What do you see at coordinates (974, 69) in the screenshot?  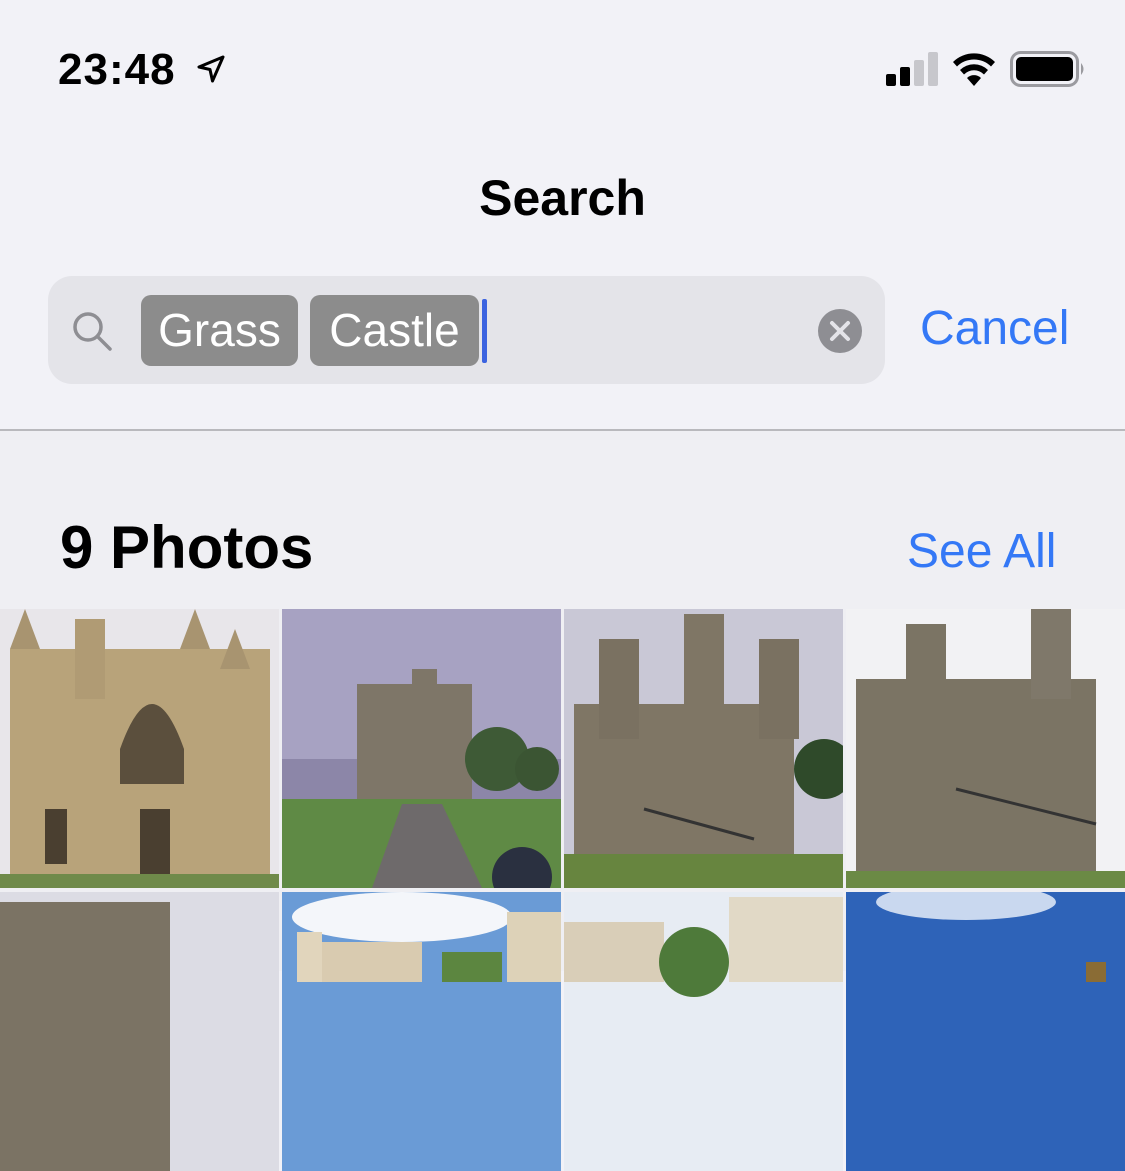 I see `wifi-icon` at bounding box center [974, 69].